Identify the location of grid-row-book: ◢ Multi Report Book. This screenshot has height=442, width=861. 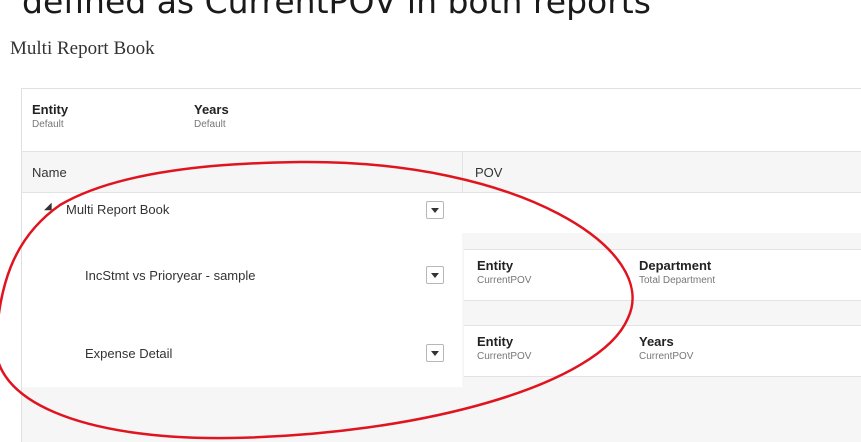
(441, 213).